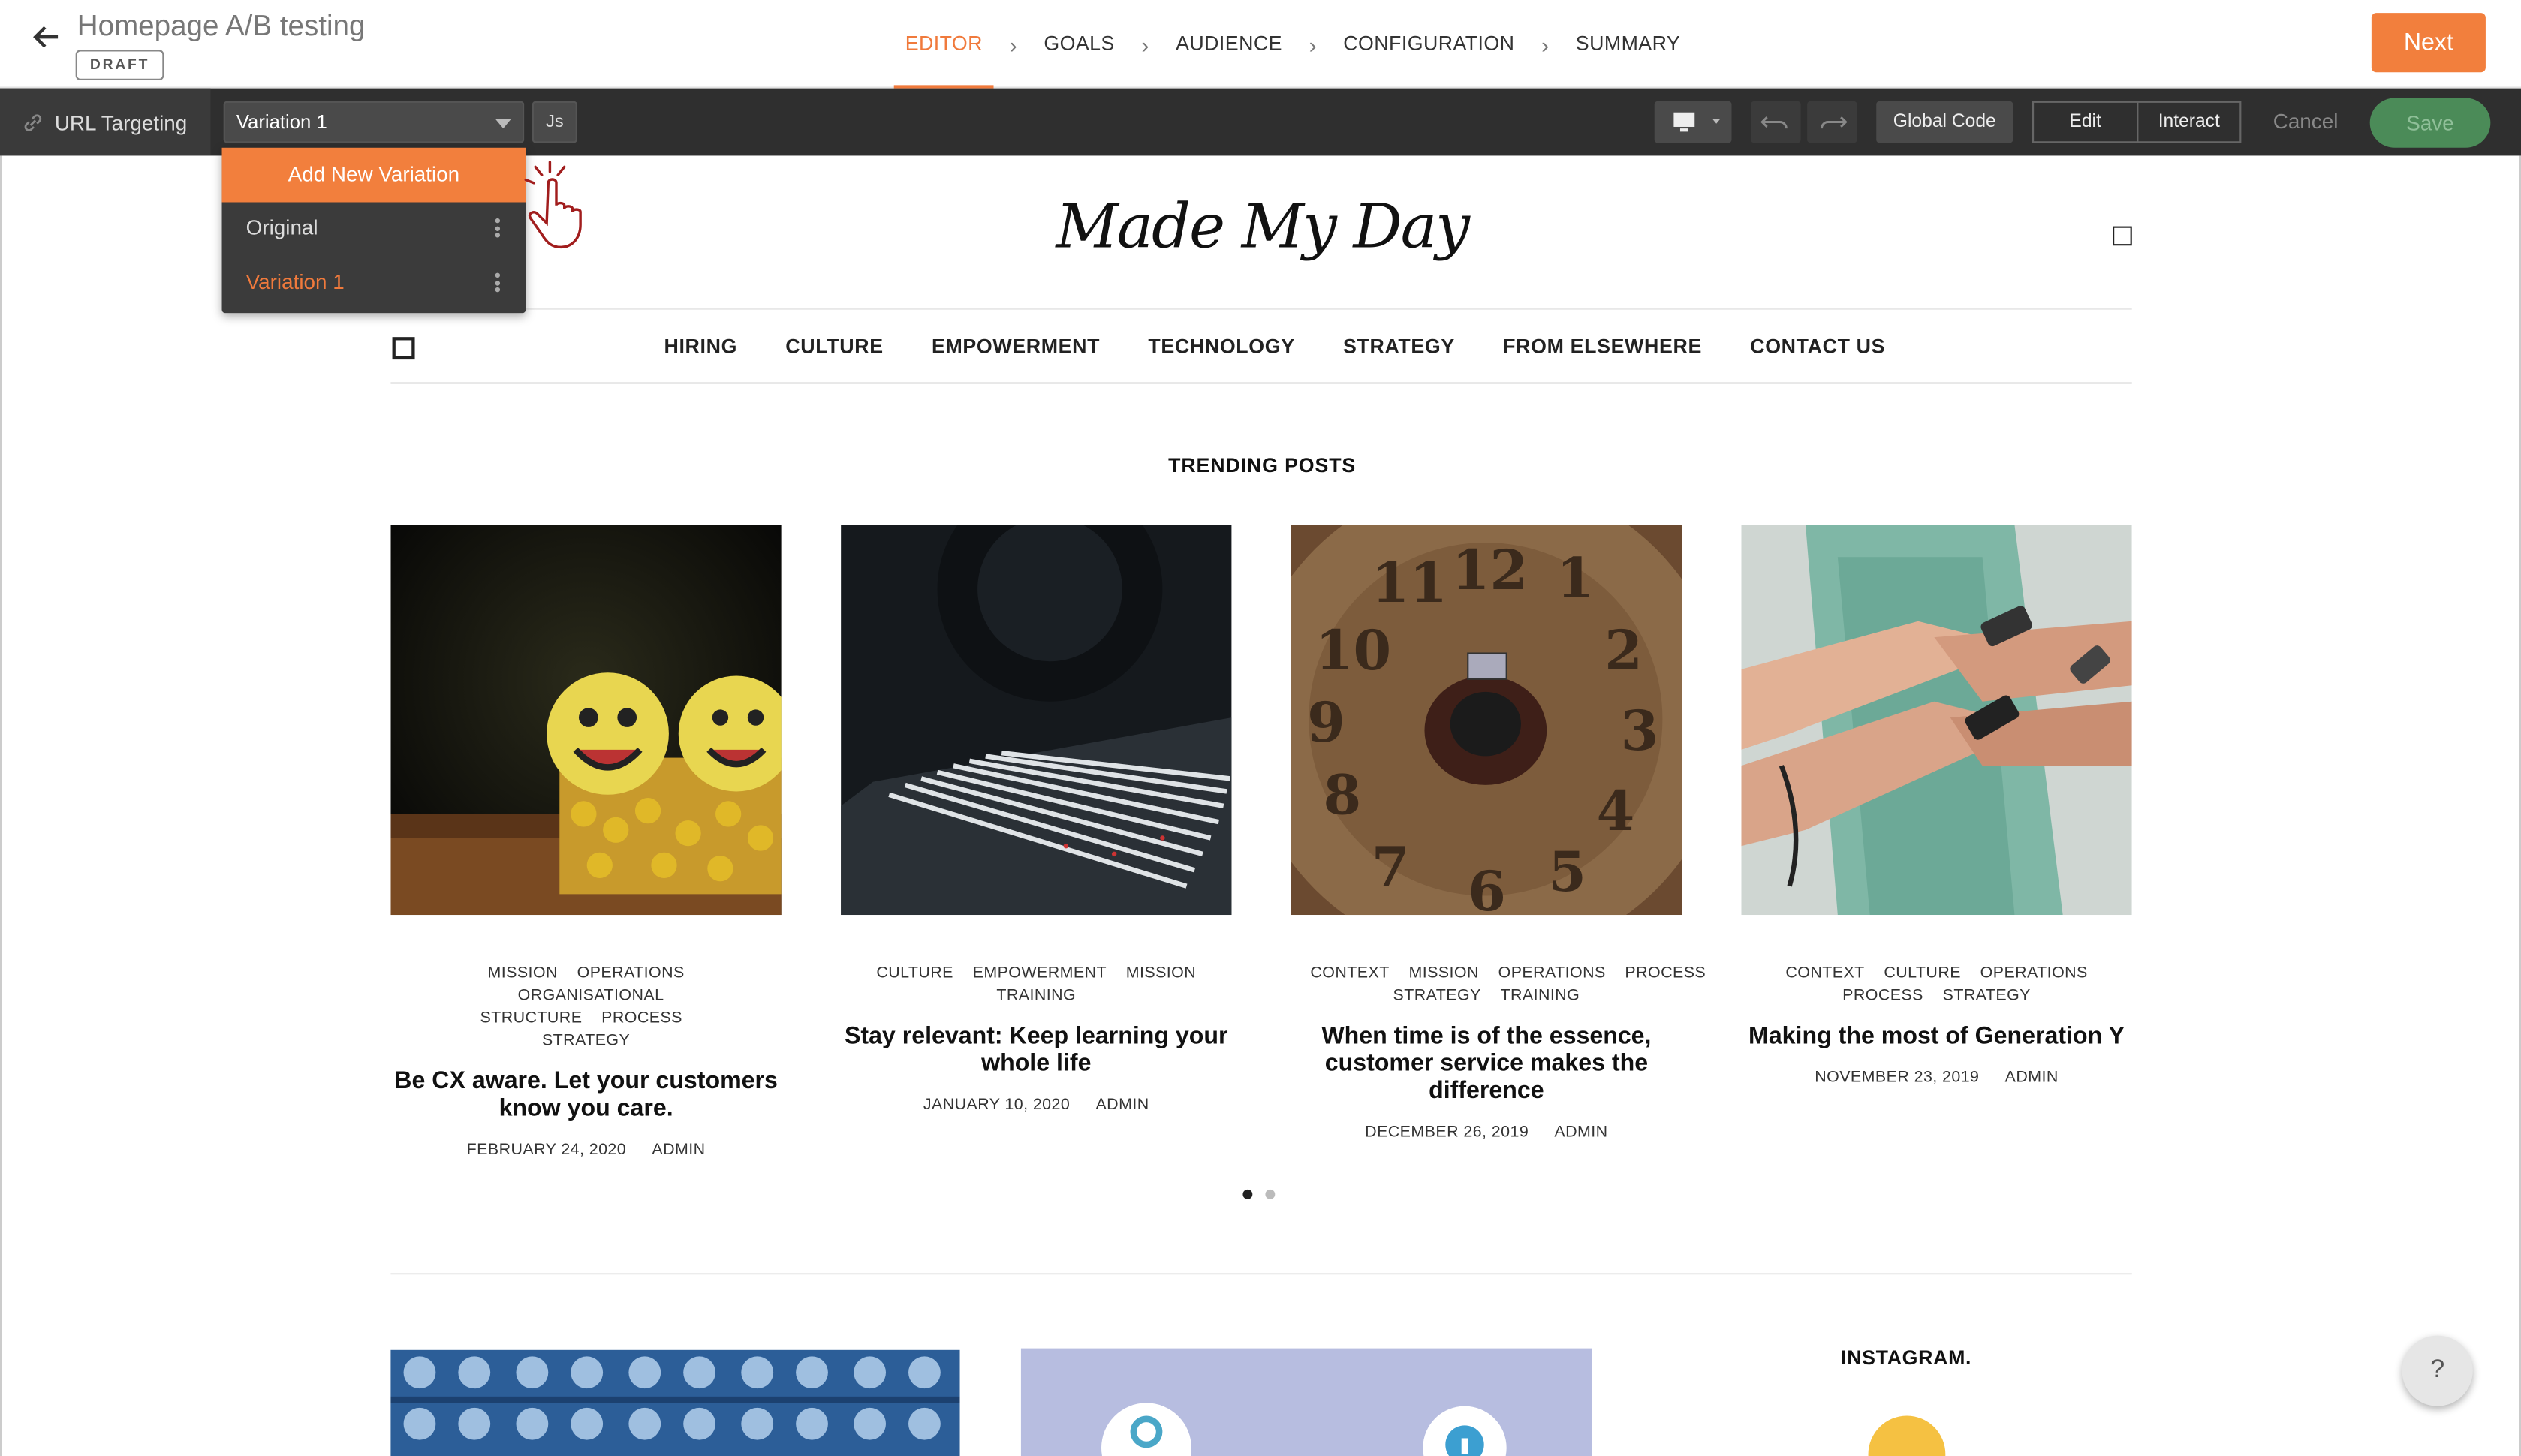 This screenshot has height=1456, width=2521. Describe the element at coordinates (282, 227) in the screenshot. I see `variation-item-label: Original` at that location.